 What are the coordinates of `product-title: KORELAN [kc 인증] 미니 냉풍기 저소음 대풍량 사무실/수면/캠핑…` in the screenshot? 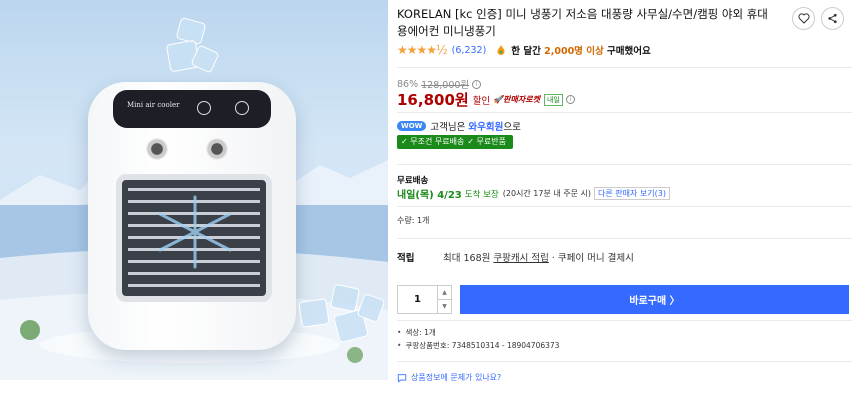 It's located at (582, 22).